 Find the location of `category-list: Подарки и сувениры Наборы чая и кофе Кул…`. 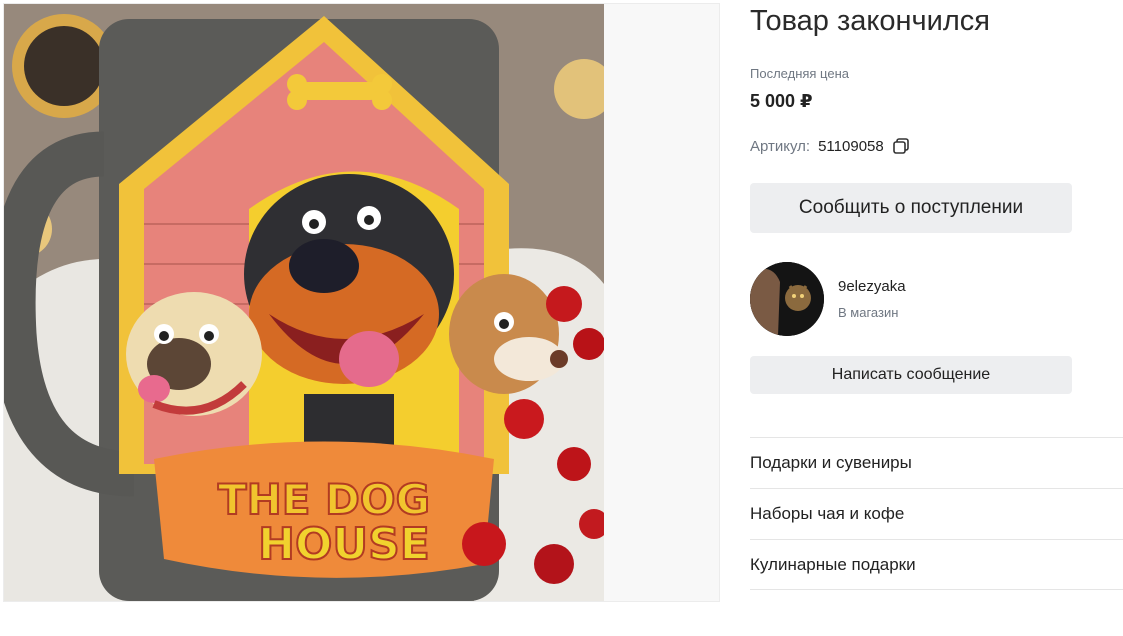

category-list: Подарки и сувениры Наборы чая и кофе Кул… is located at coordinates (936, 513).